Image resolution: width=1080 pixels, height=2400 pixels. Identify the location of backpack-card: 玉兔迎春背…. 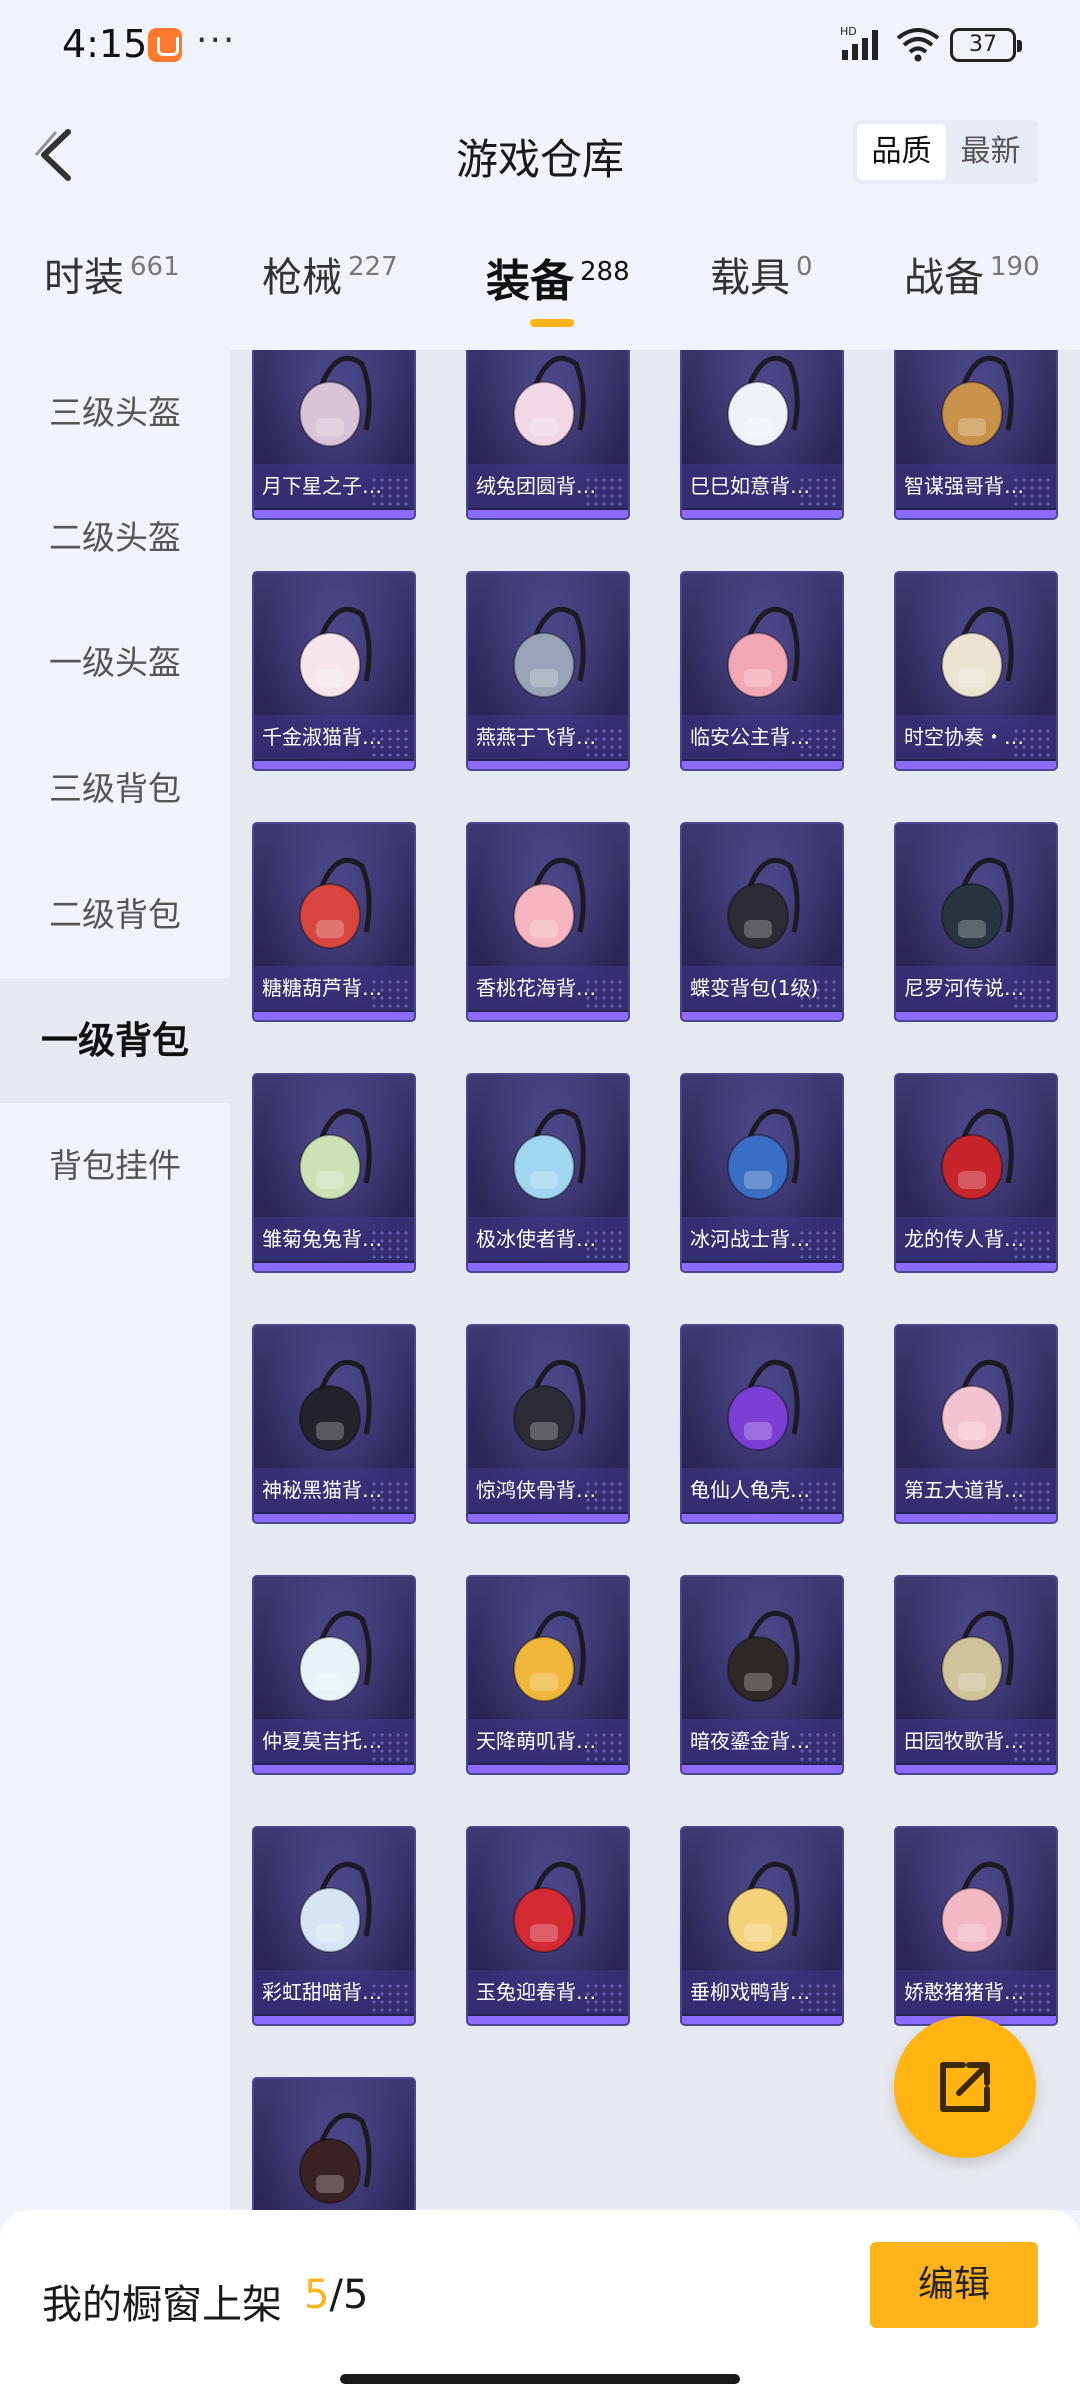
(548, 1926).